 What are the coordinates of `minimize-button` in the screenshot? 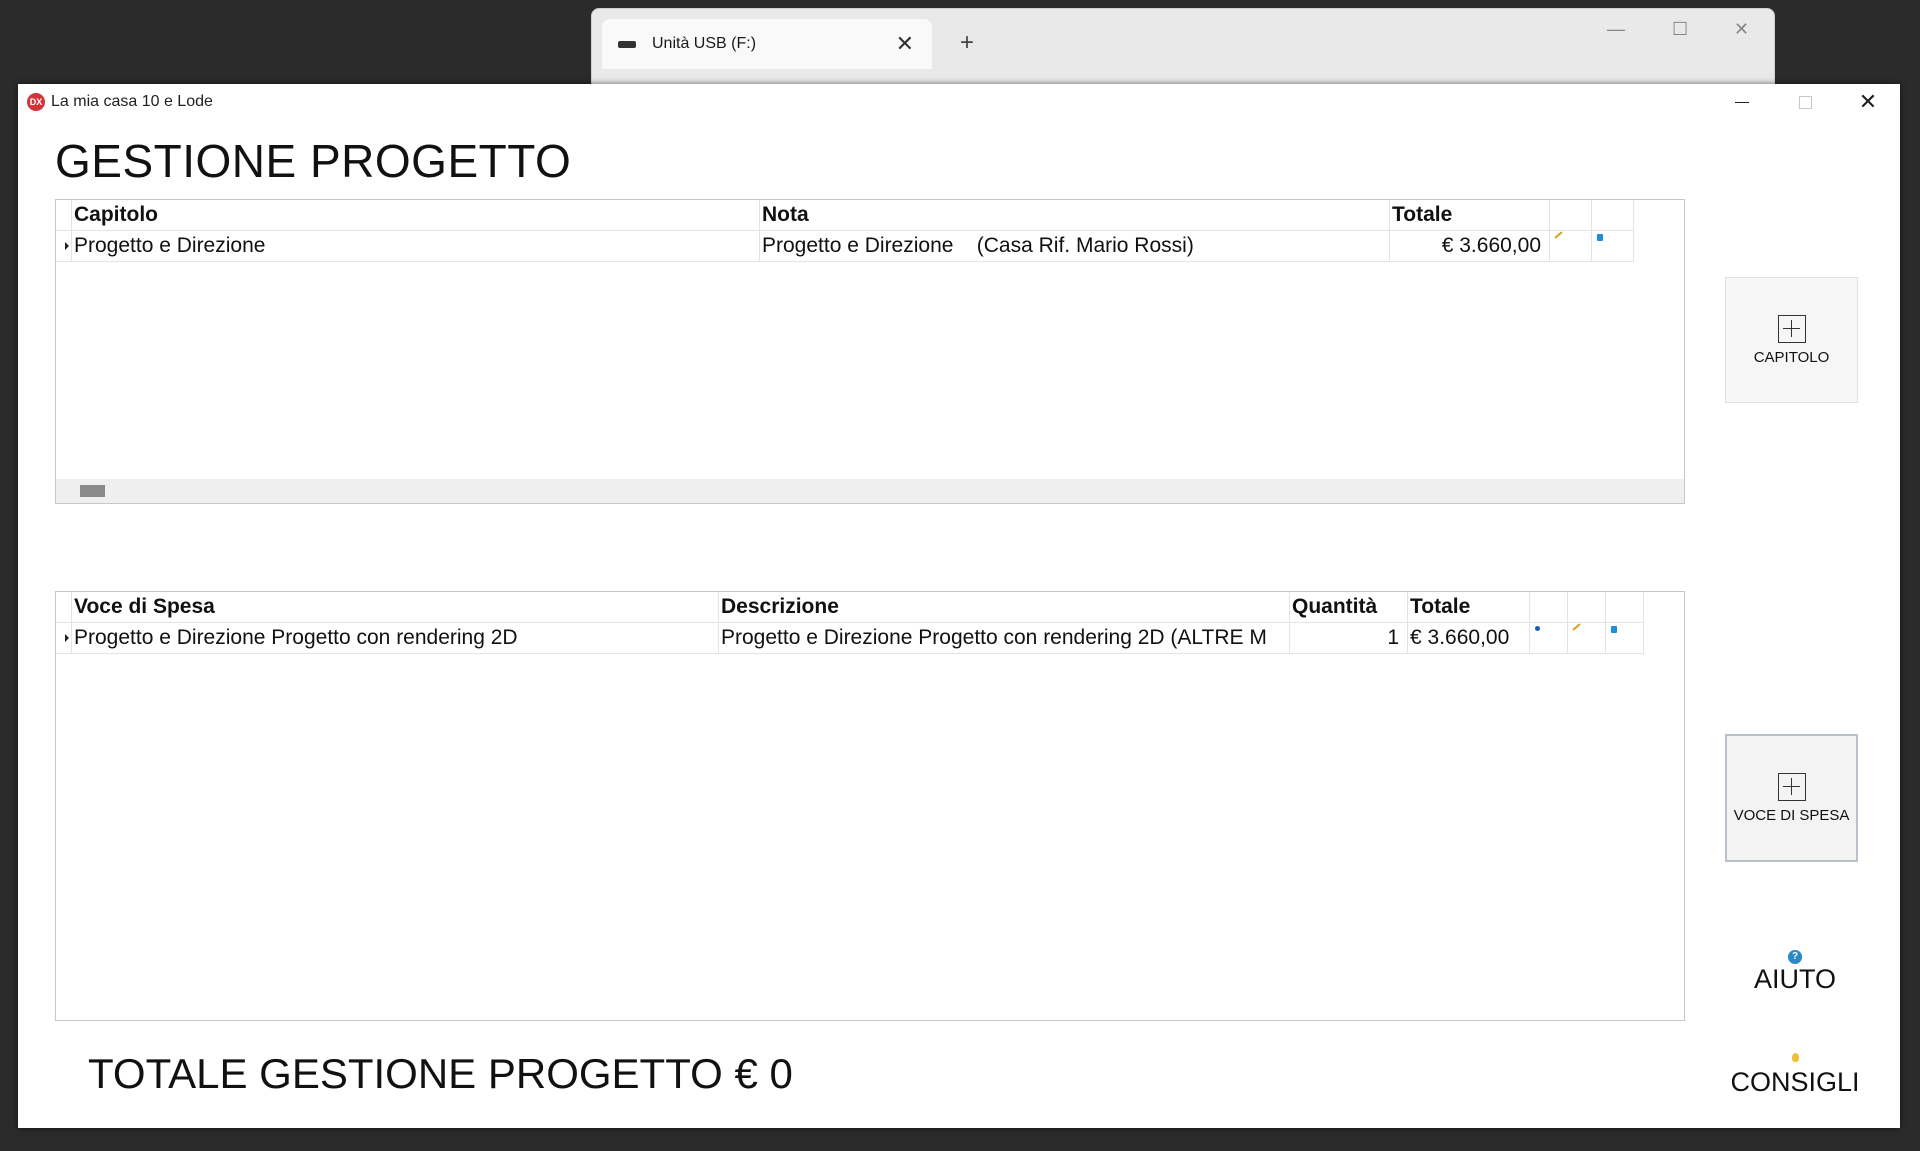 It's located at (1742, 102).